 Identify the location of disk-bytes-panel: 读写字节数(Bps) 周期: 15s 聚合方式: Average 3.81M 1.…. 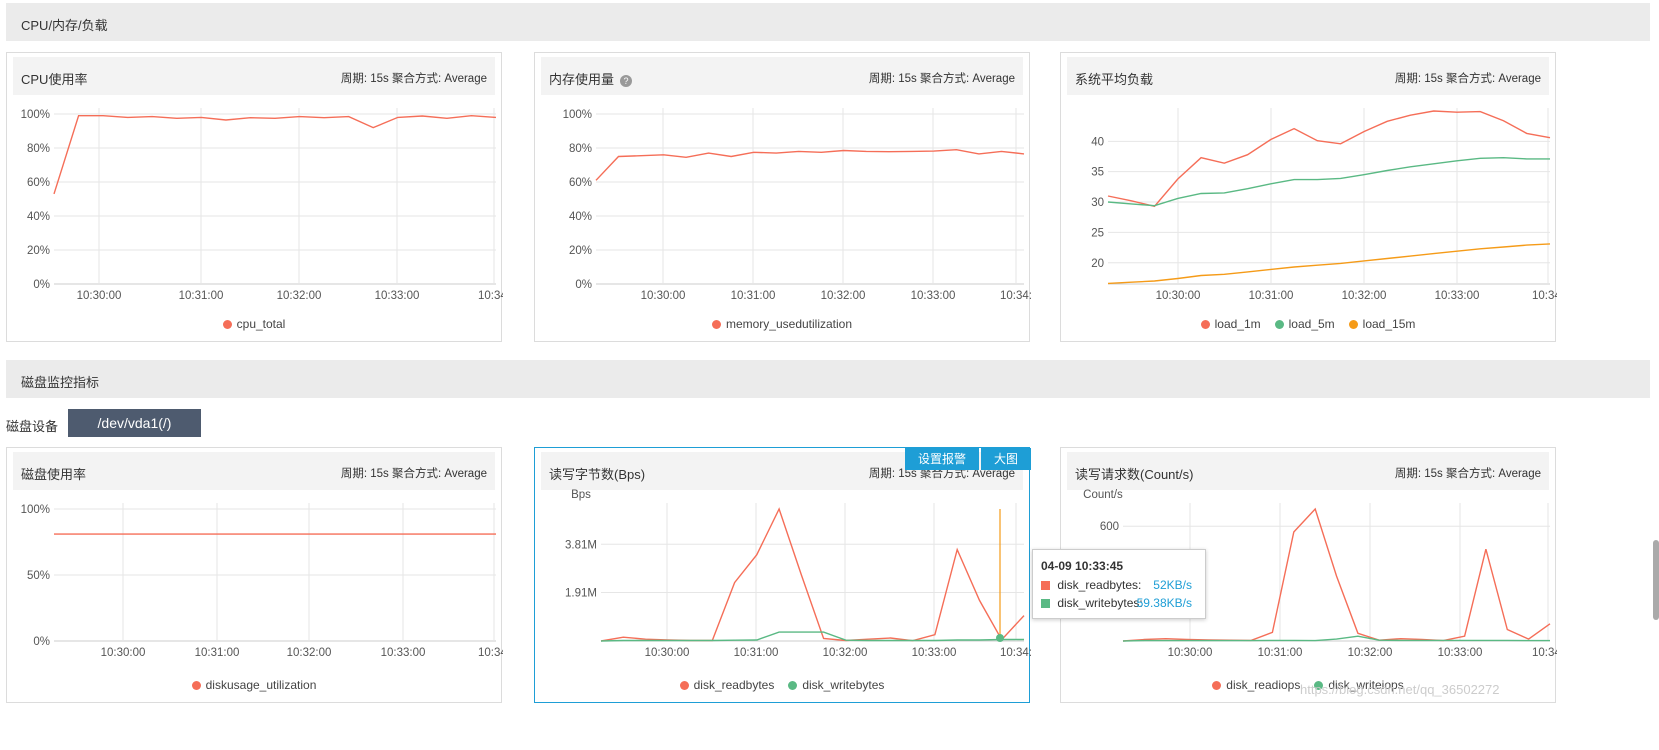
(782, 575).